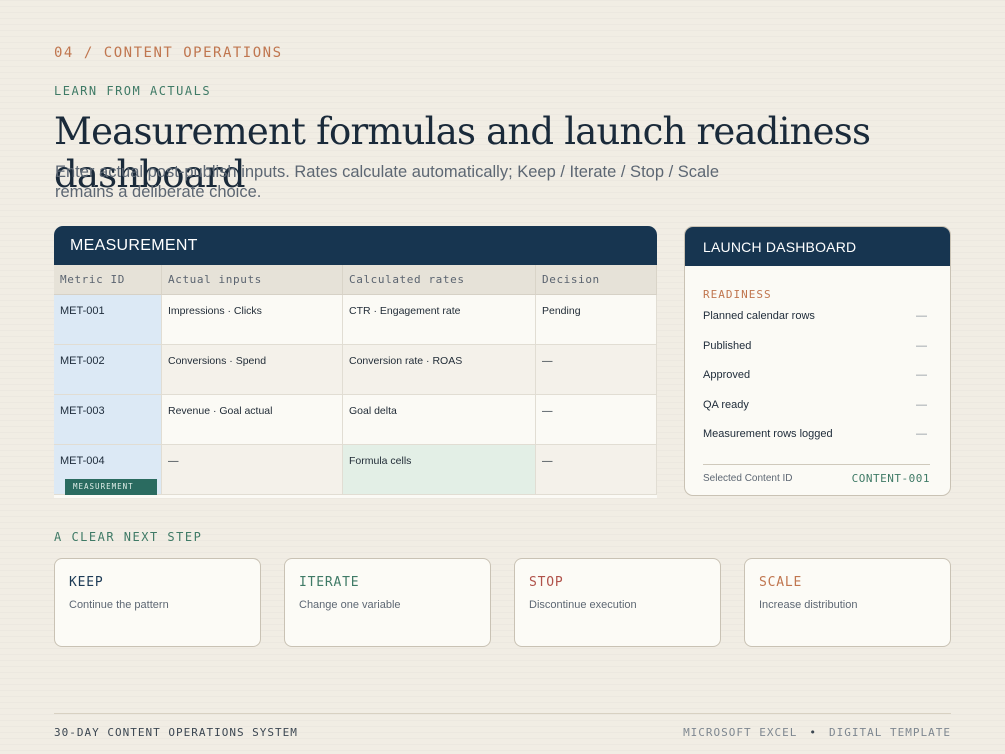  I want to click on measurement-title: MEASUREMENT, so click(355, 245).